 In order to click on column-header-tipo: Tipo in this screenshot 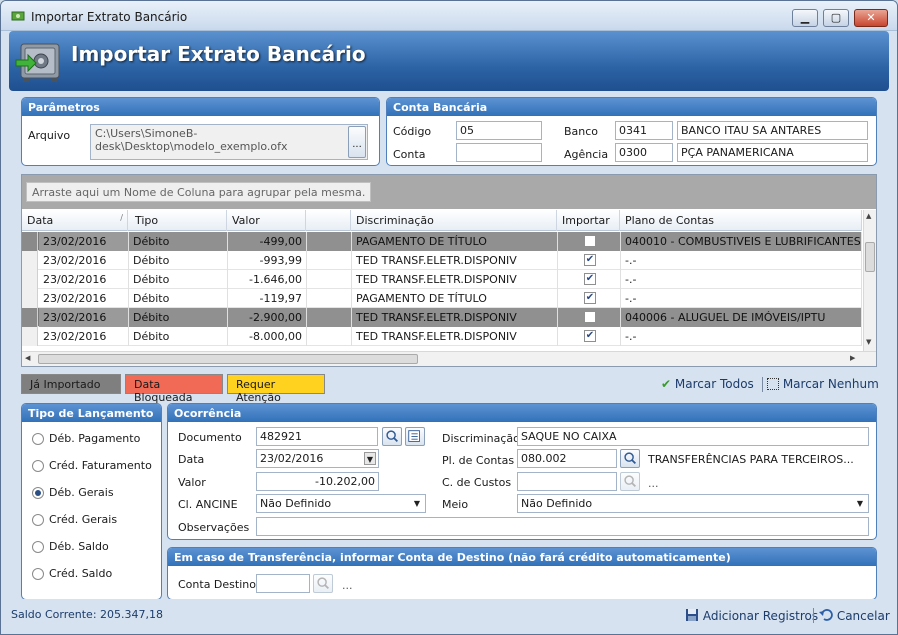, I will do `click(178, 220)`.